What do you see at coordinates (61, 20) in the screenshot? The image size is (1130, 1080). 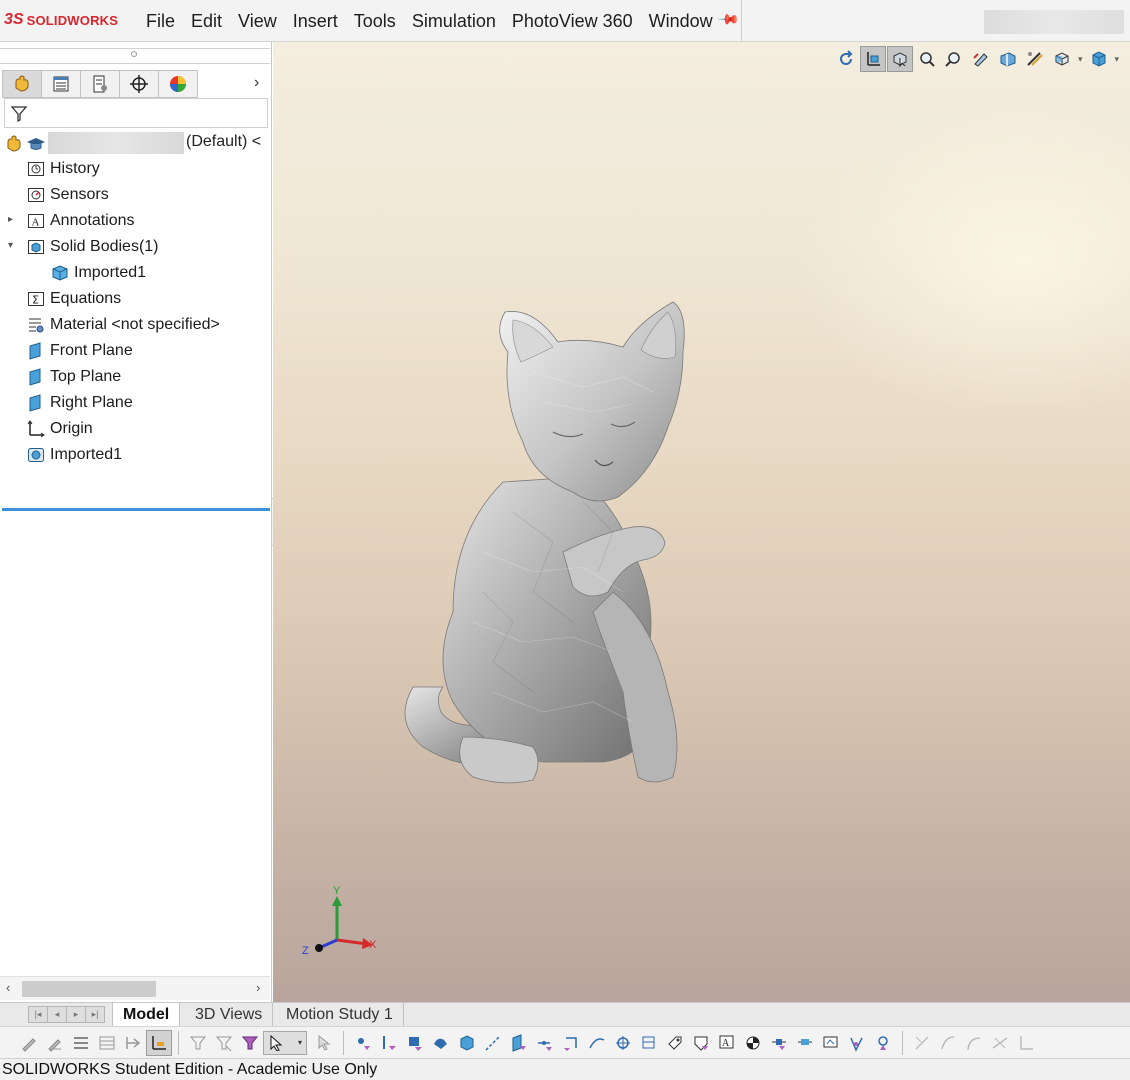 I see `solidworks-logo: 3S SOLIDWORKS` at bounding box center [61, 20].